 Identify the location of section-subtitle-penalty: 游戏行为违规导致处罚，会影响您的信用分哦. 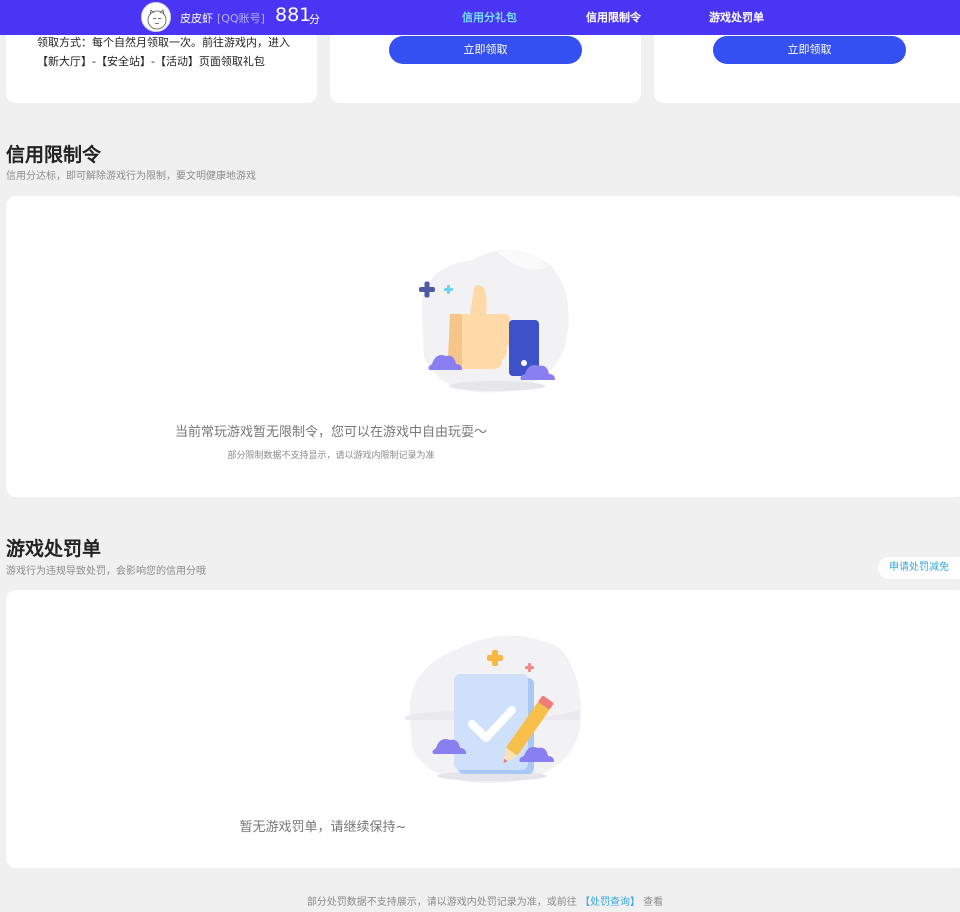
(106, 571).